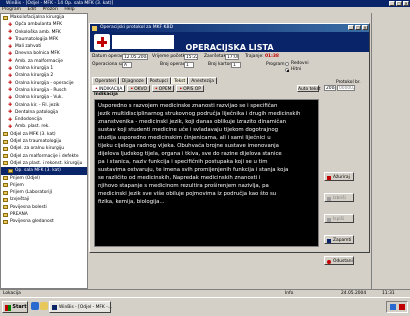  What do you see at coordinates (11, 9) in the screenshot?
I see `menu-program: Program` at bounding box center [11, 9].